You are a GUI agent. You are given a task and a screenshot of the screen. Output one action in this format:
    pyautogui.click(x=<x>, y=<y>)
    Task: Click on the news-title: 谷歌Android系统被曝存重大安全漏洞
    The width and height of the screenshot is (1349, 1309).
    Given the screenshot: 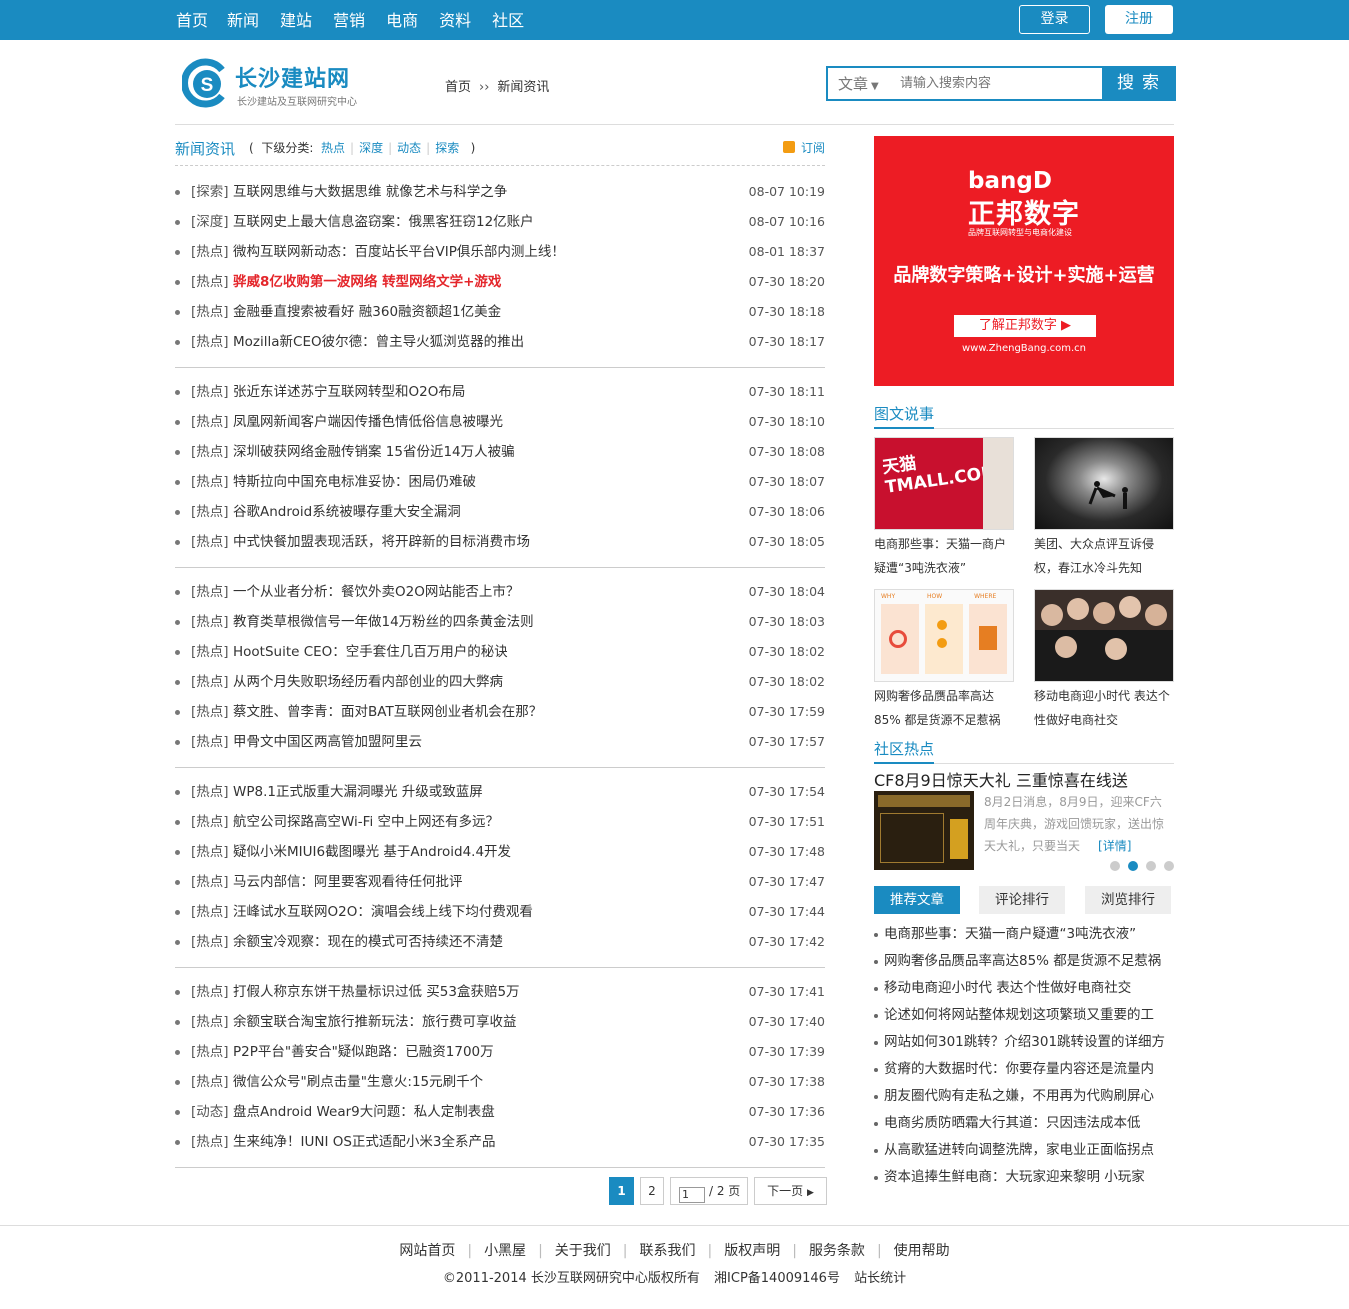 What is the action you would take?
    pyautogui.click(x=347, y=512)
    